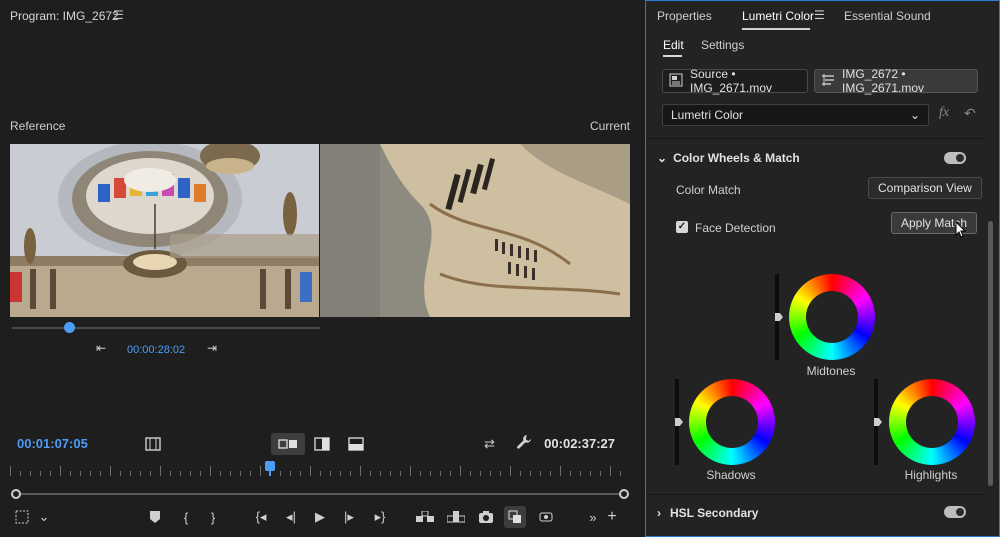 This screenshot has height=537, width=1000. Describe the element at coordinates (672, 56) in the screenshot. I see `active-subtab-indicator` at that location.